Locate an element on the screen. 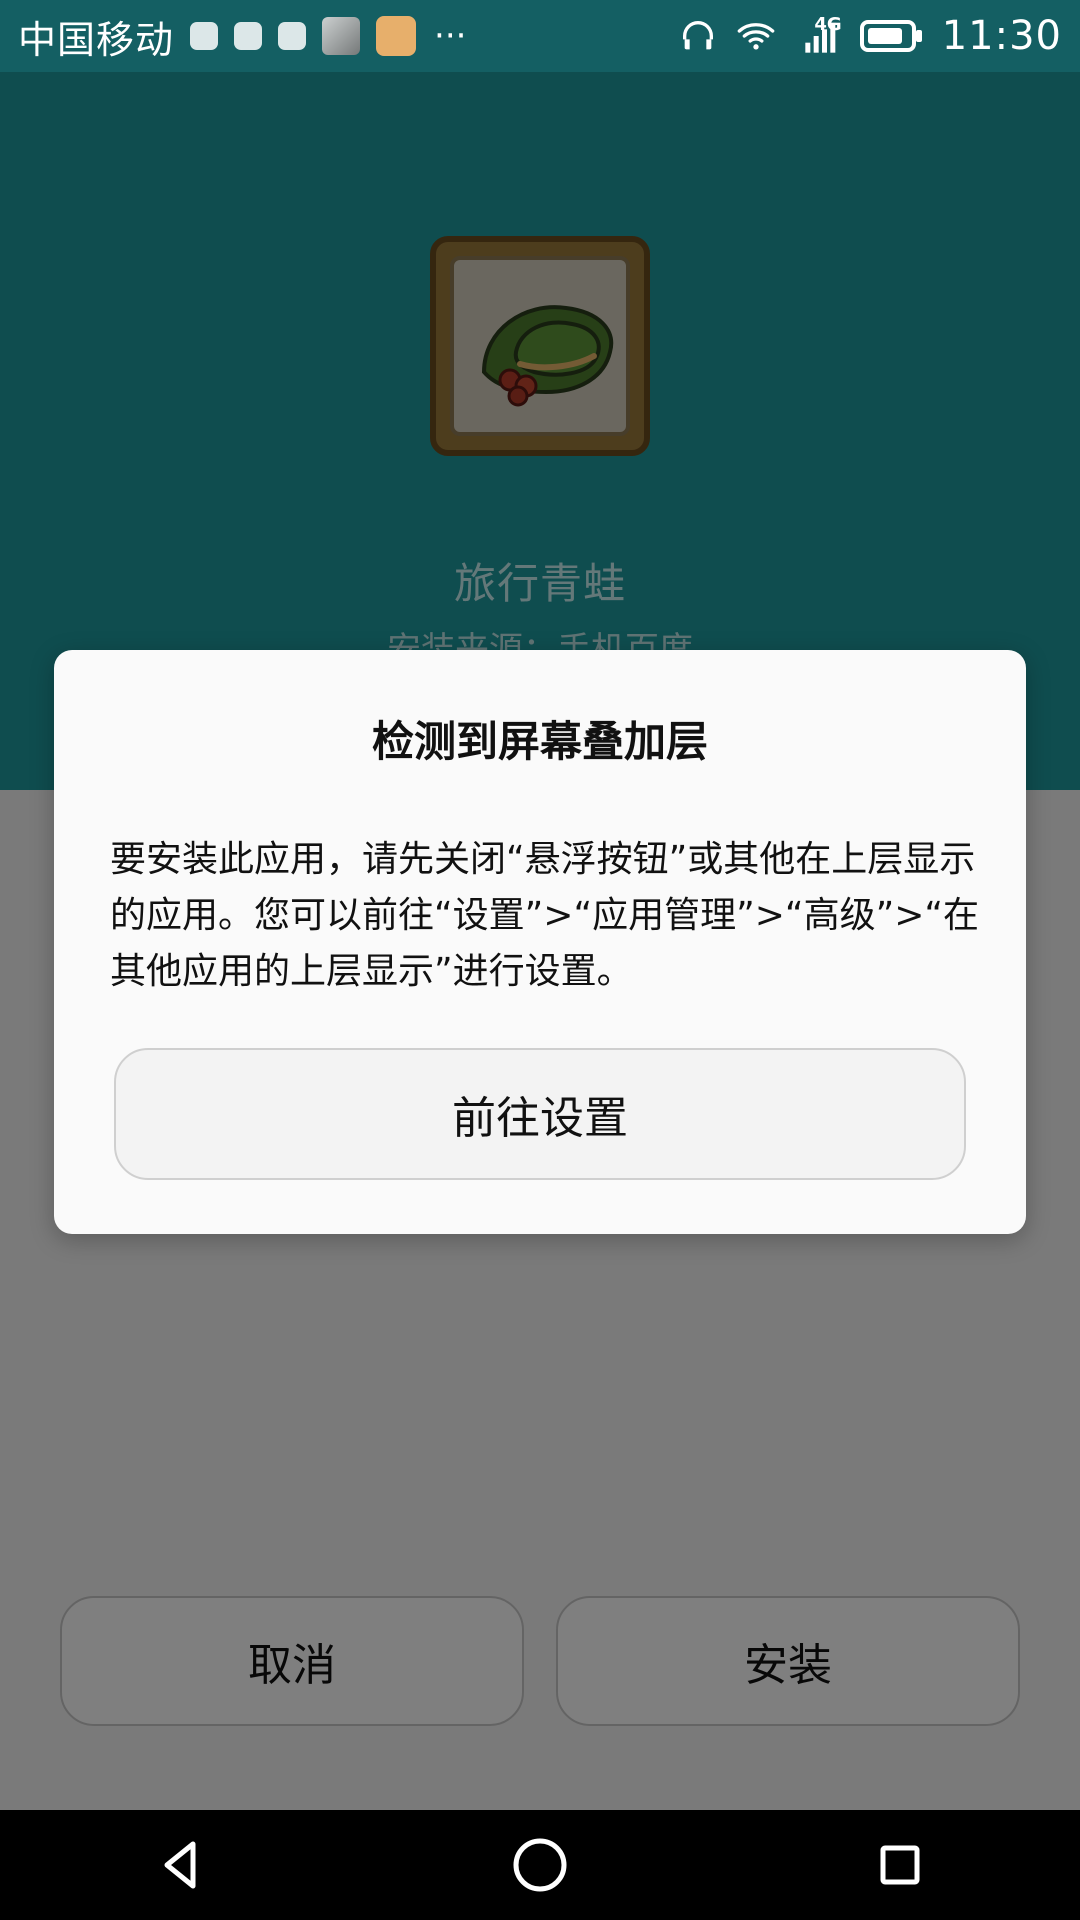 The width and height of the screenshot is (1080, 1920). cat-icon is located at coordinates (396, 36).